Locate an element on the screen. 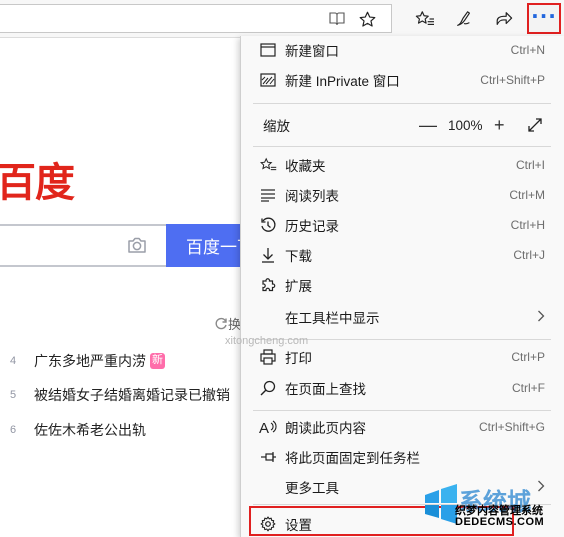  address-bar is located at coordinates (196, 18).